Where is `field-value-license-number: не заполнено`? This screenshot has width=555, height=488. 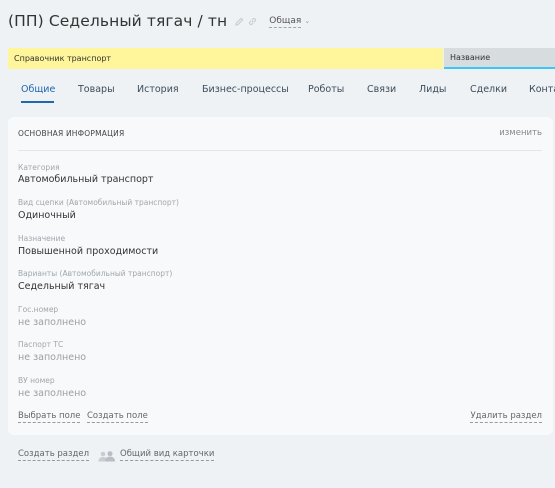
field-value-license-number: не заполнено is located at coordinates (52, 393).